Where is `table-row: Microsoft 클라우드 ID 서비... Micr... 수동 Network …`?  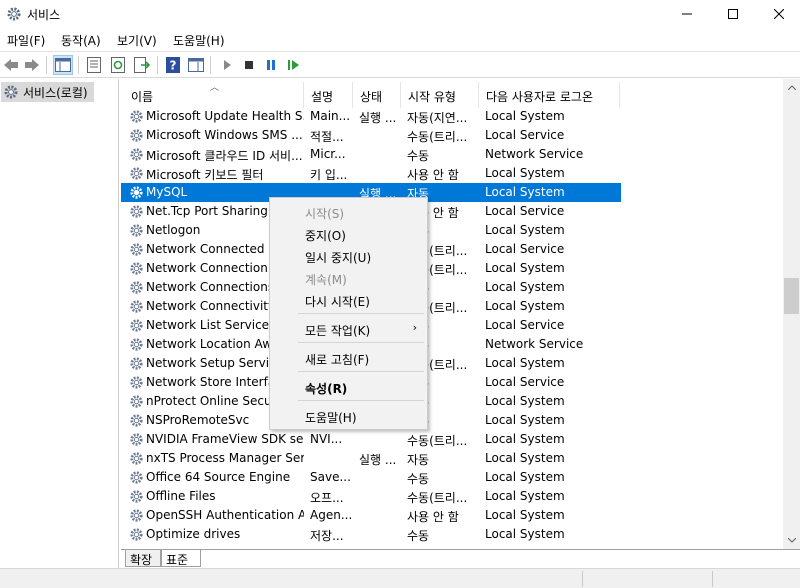
table-row: Microsoft 클라우드 ID 서비... Micr... 수동 Network … is located at coordinates (371, 154).